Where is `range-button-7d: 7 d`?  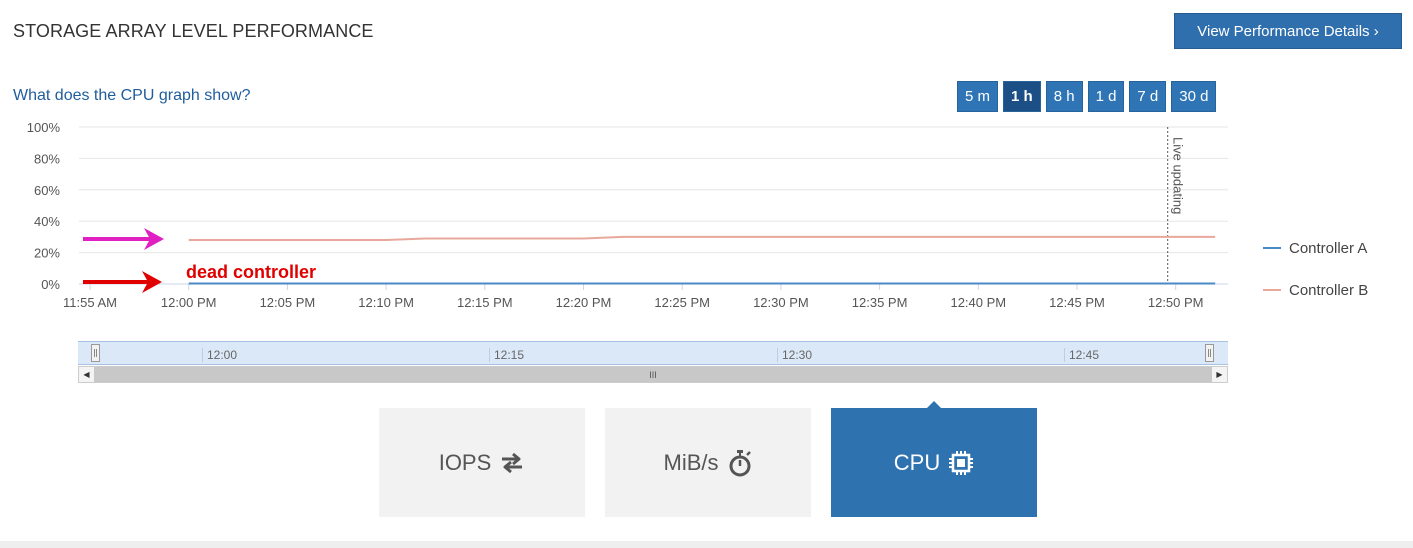
range-button-7d: 7 d is located at coordinates (1148, 96).